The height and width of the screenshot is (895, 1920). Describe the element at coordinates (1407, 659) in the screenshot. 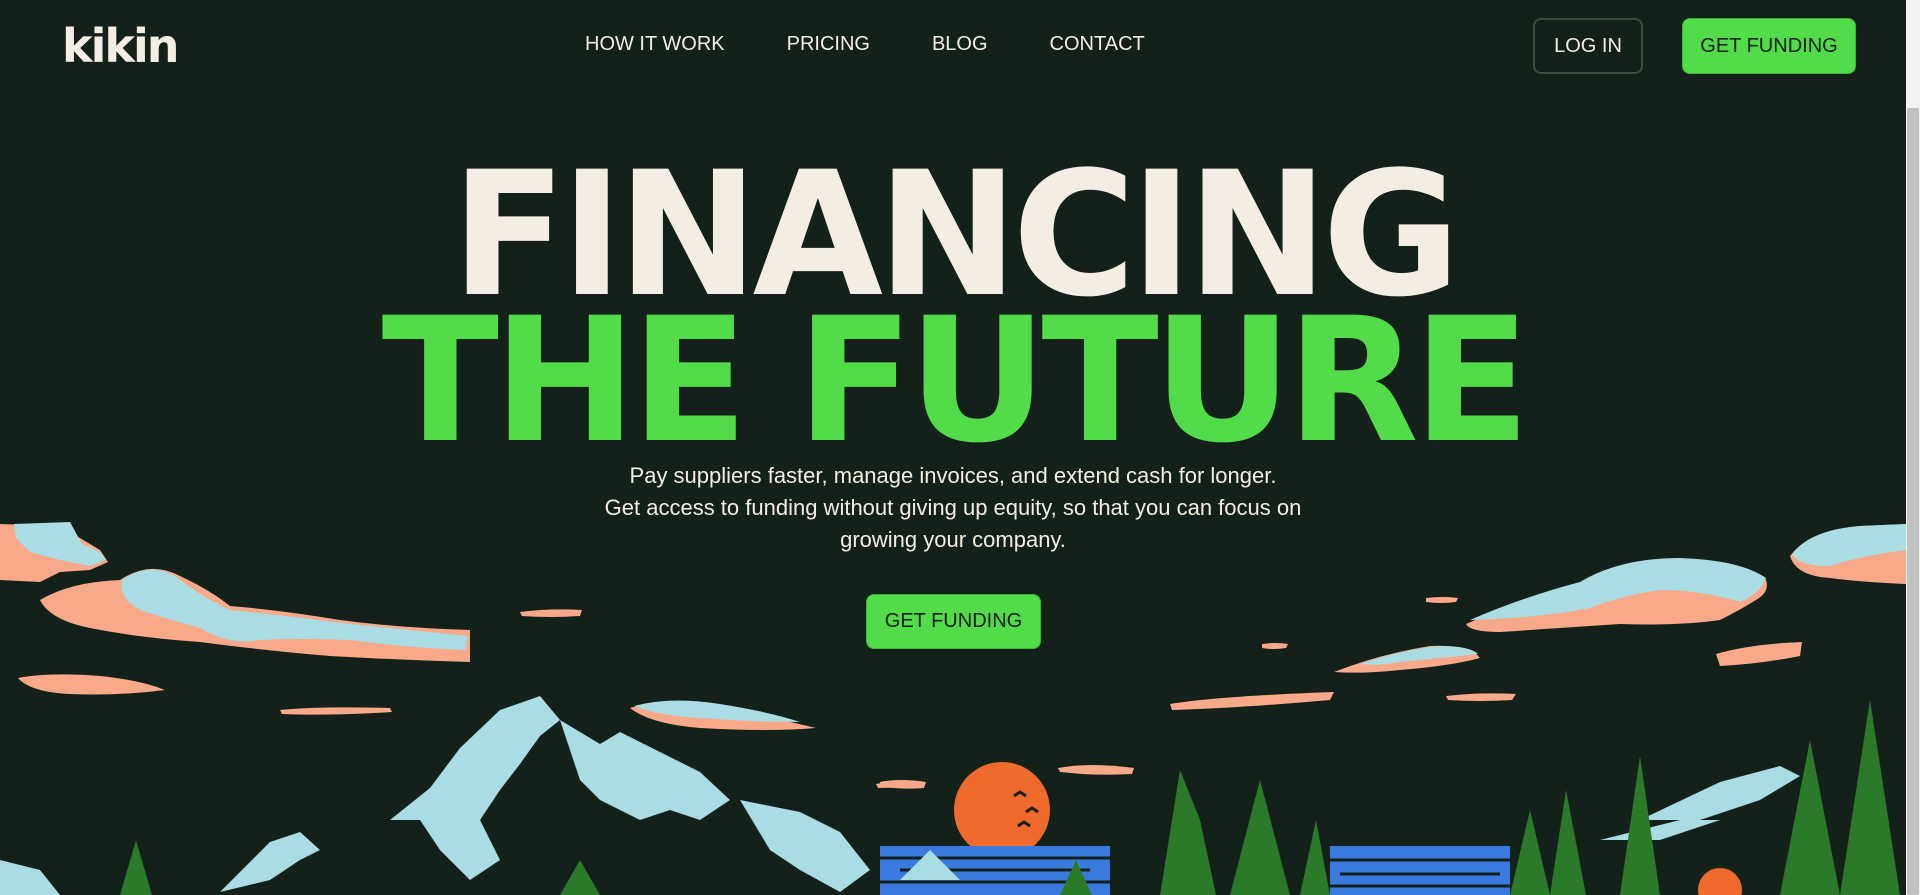

I see `cloud-right-mid` at that location.